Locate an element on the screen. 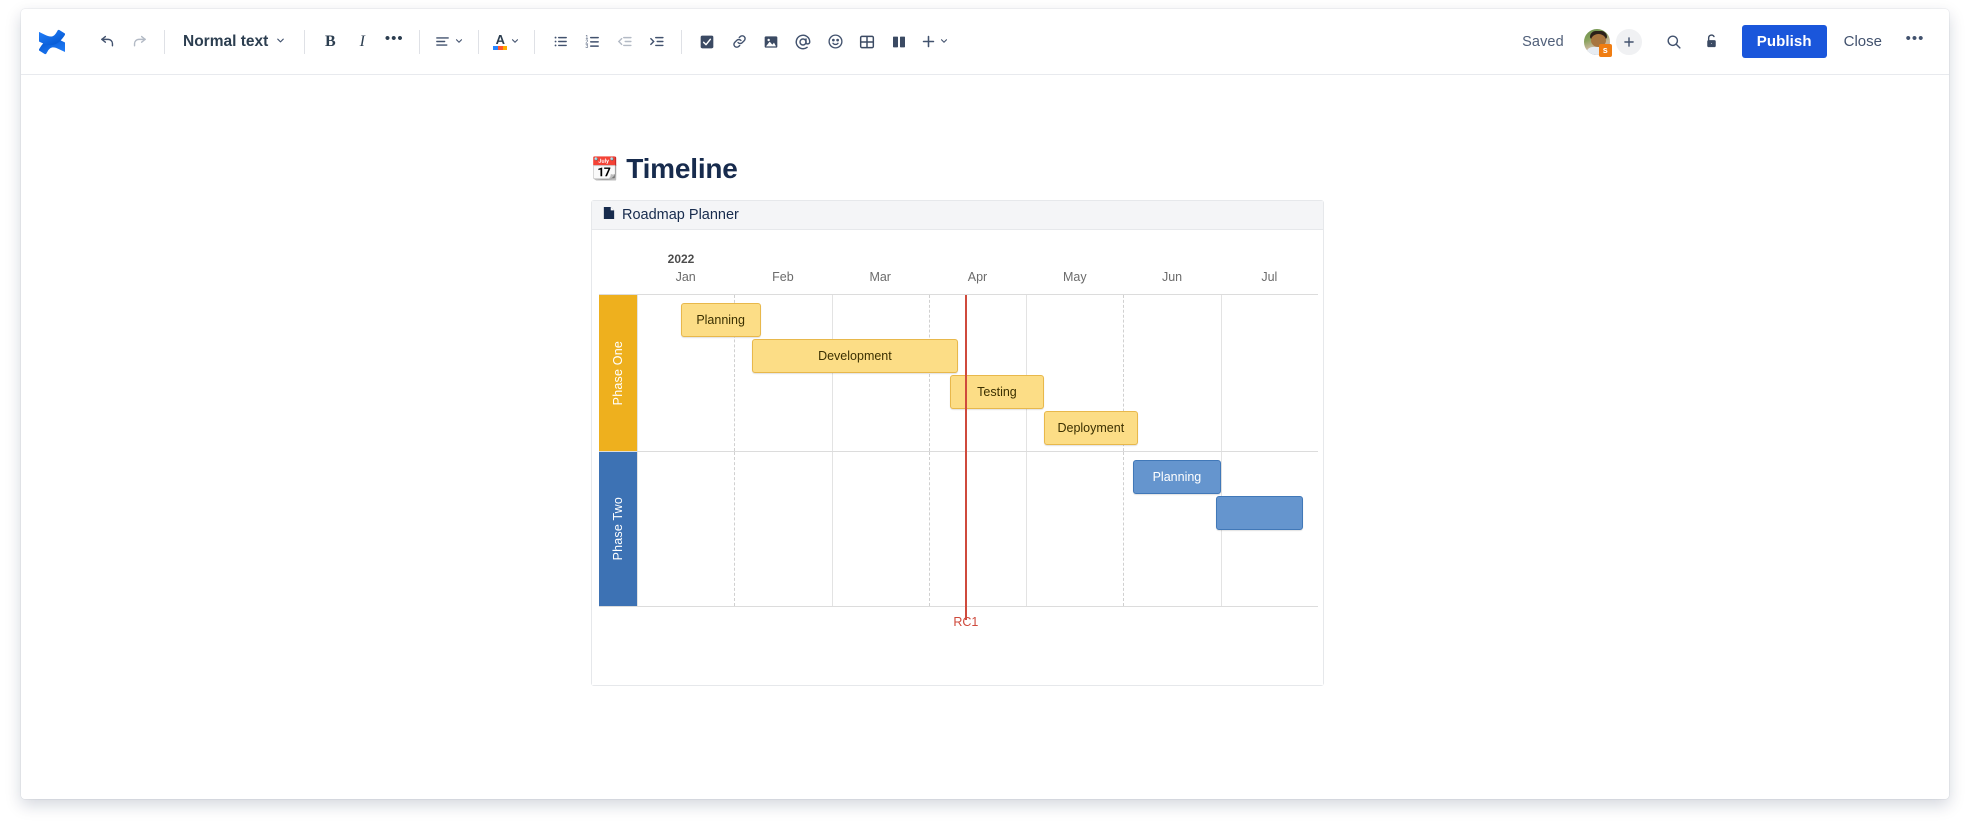 This screenshot has height=824, width=1970. restrictions-unlock-icon is located at coordinates (1712, 42).